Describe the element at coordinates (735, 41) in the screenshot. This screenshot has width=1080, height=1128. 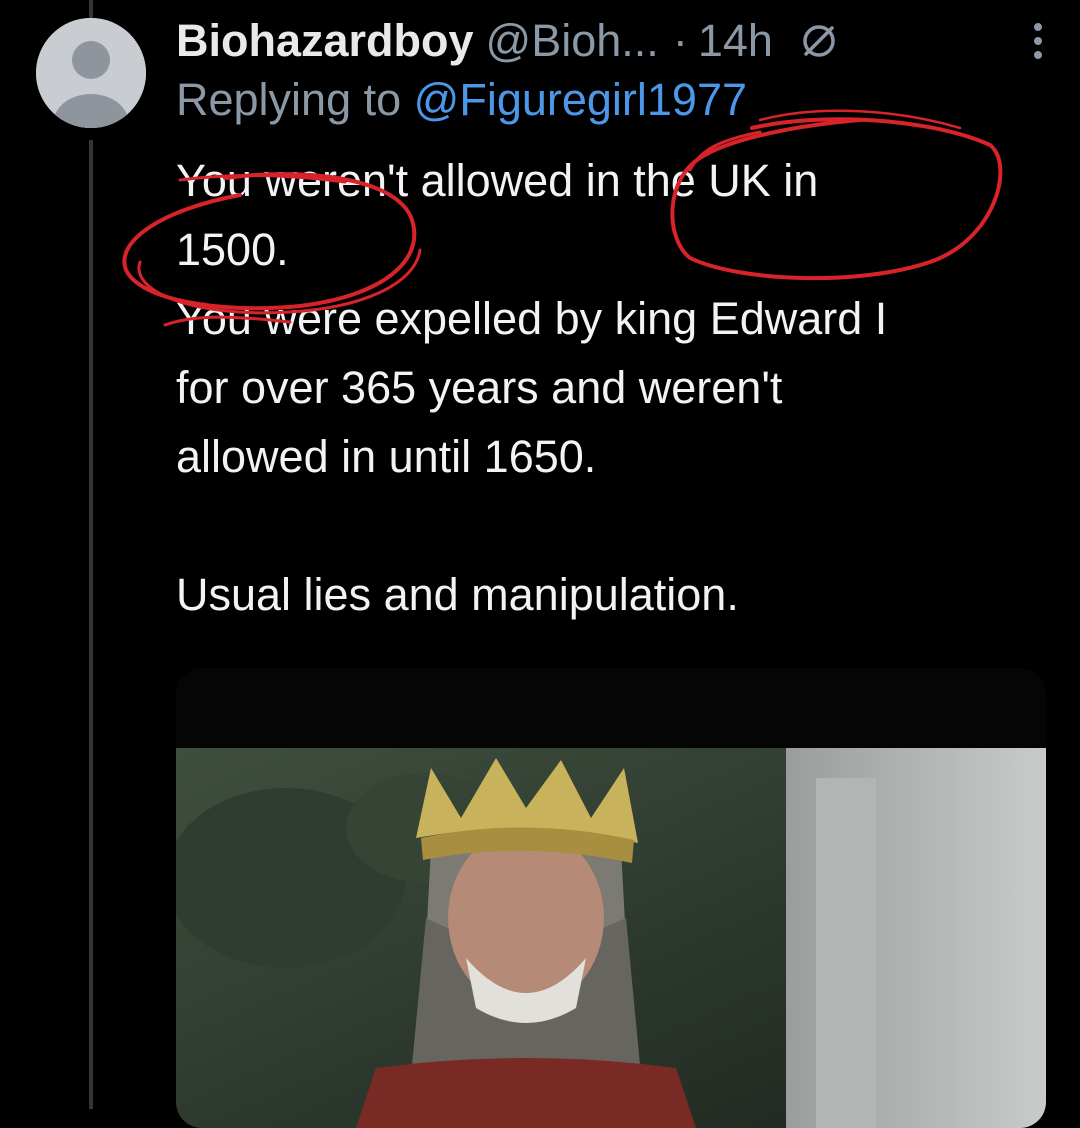
I see `timestamp: 14h` at that location.